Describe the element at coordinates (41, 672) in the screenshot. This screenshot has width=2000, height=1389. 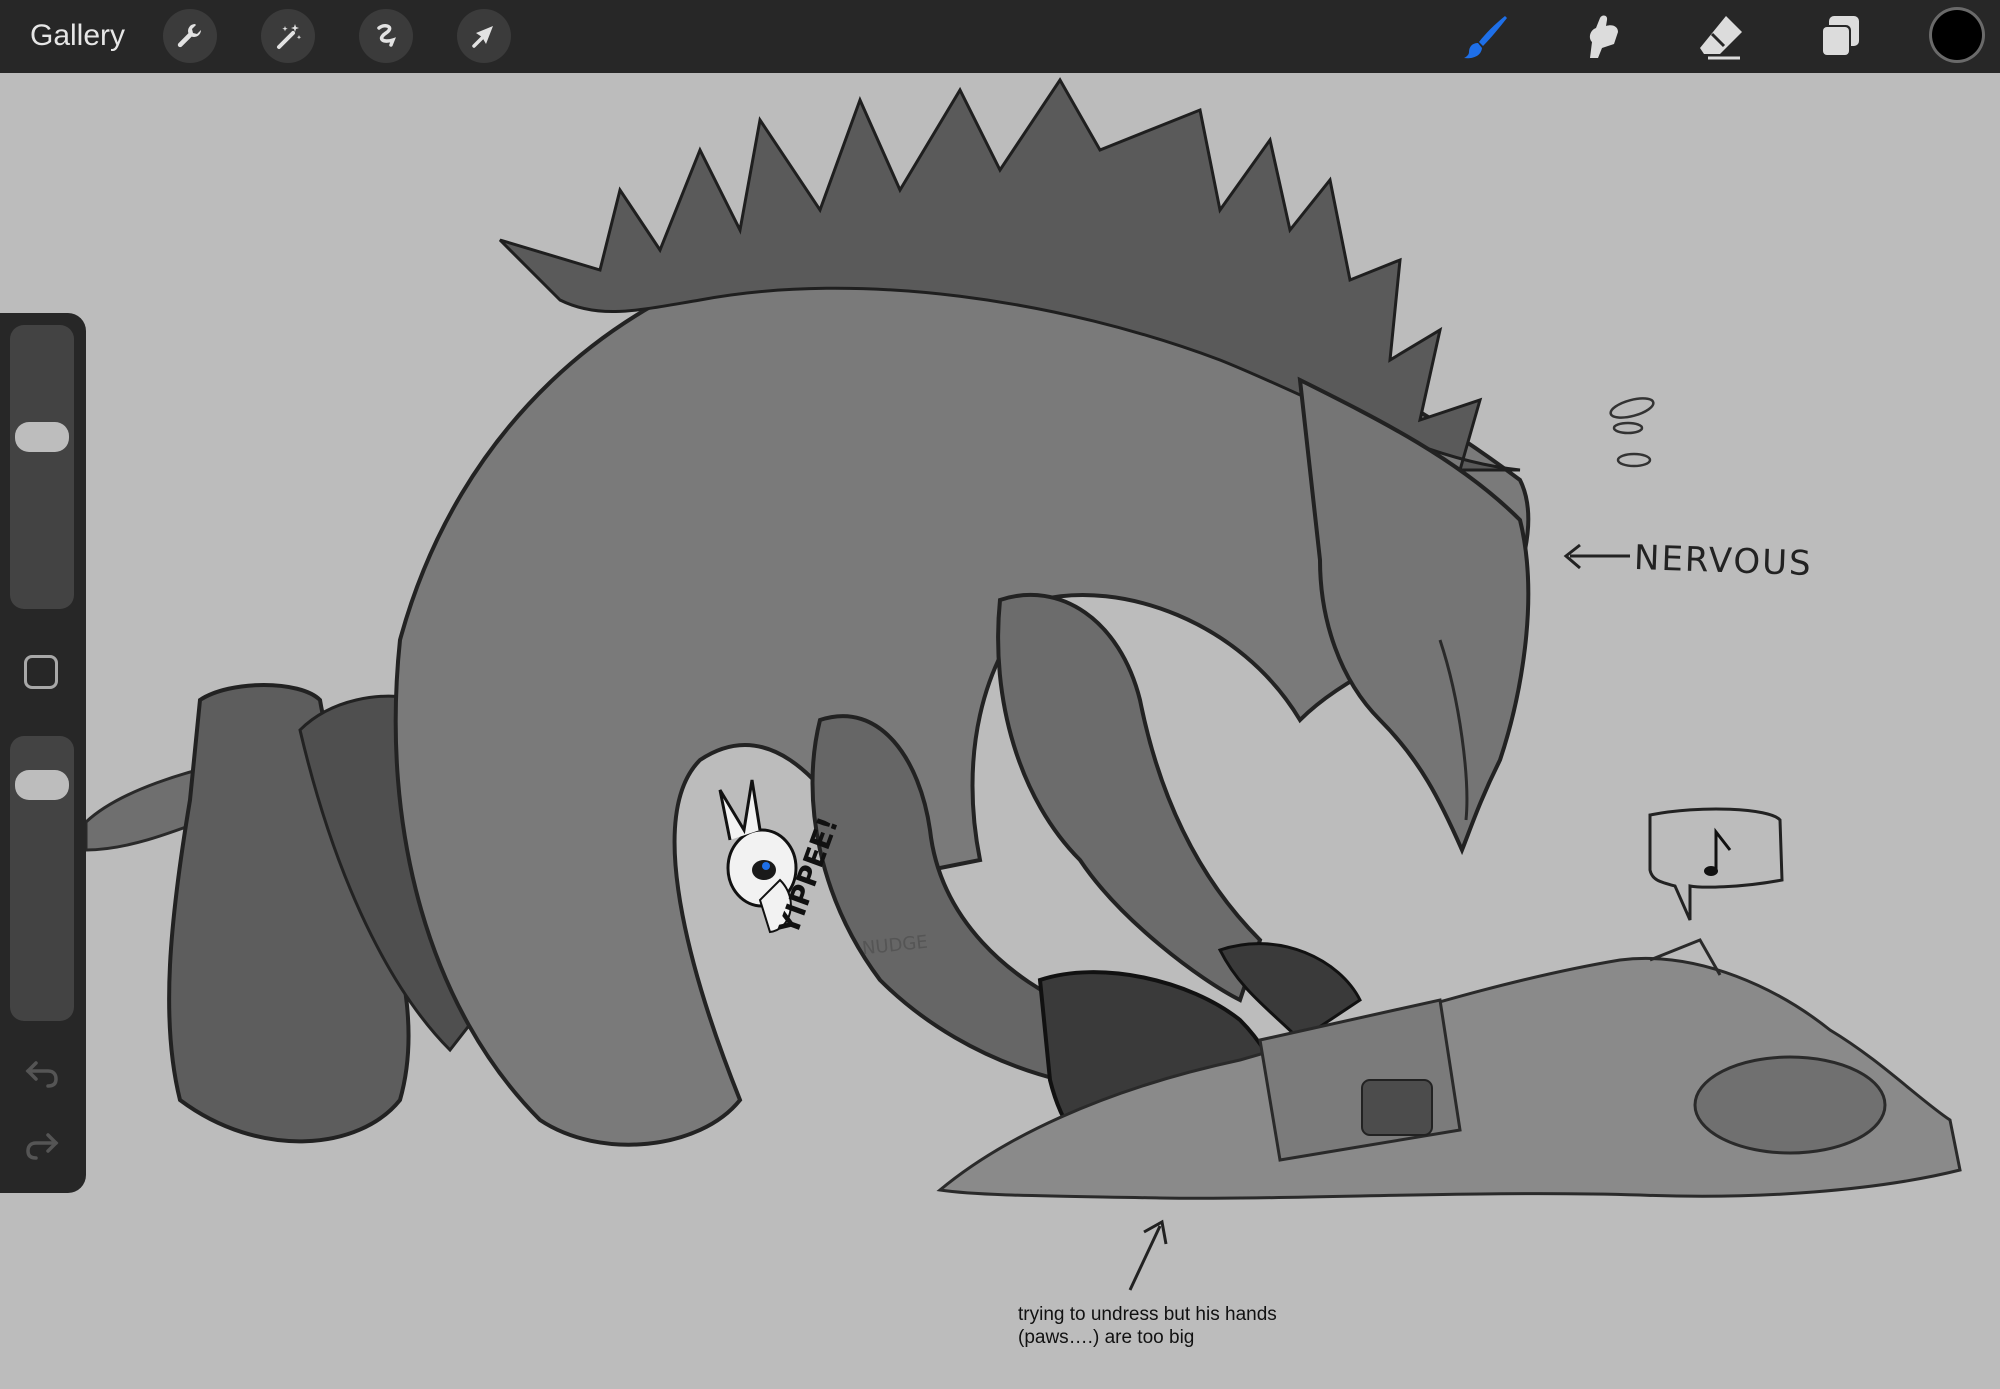
I see `modify-button` at that location.